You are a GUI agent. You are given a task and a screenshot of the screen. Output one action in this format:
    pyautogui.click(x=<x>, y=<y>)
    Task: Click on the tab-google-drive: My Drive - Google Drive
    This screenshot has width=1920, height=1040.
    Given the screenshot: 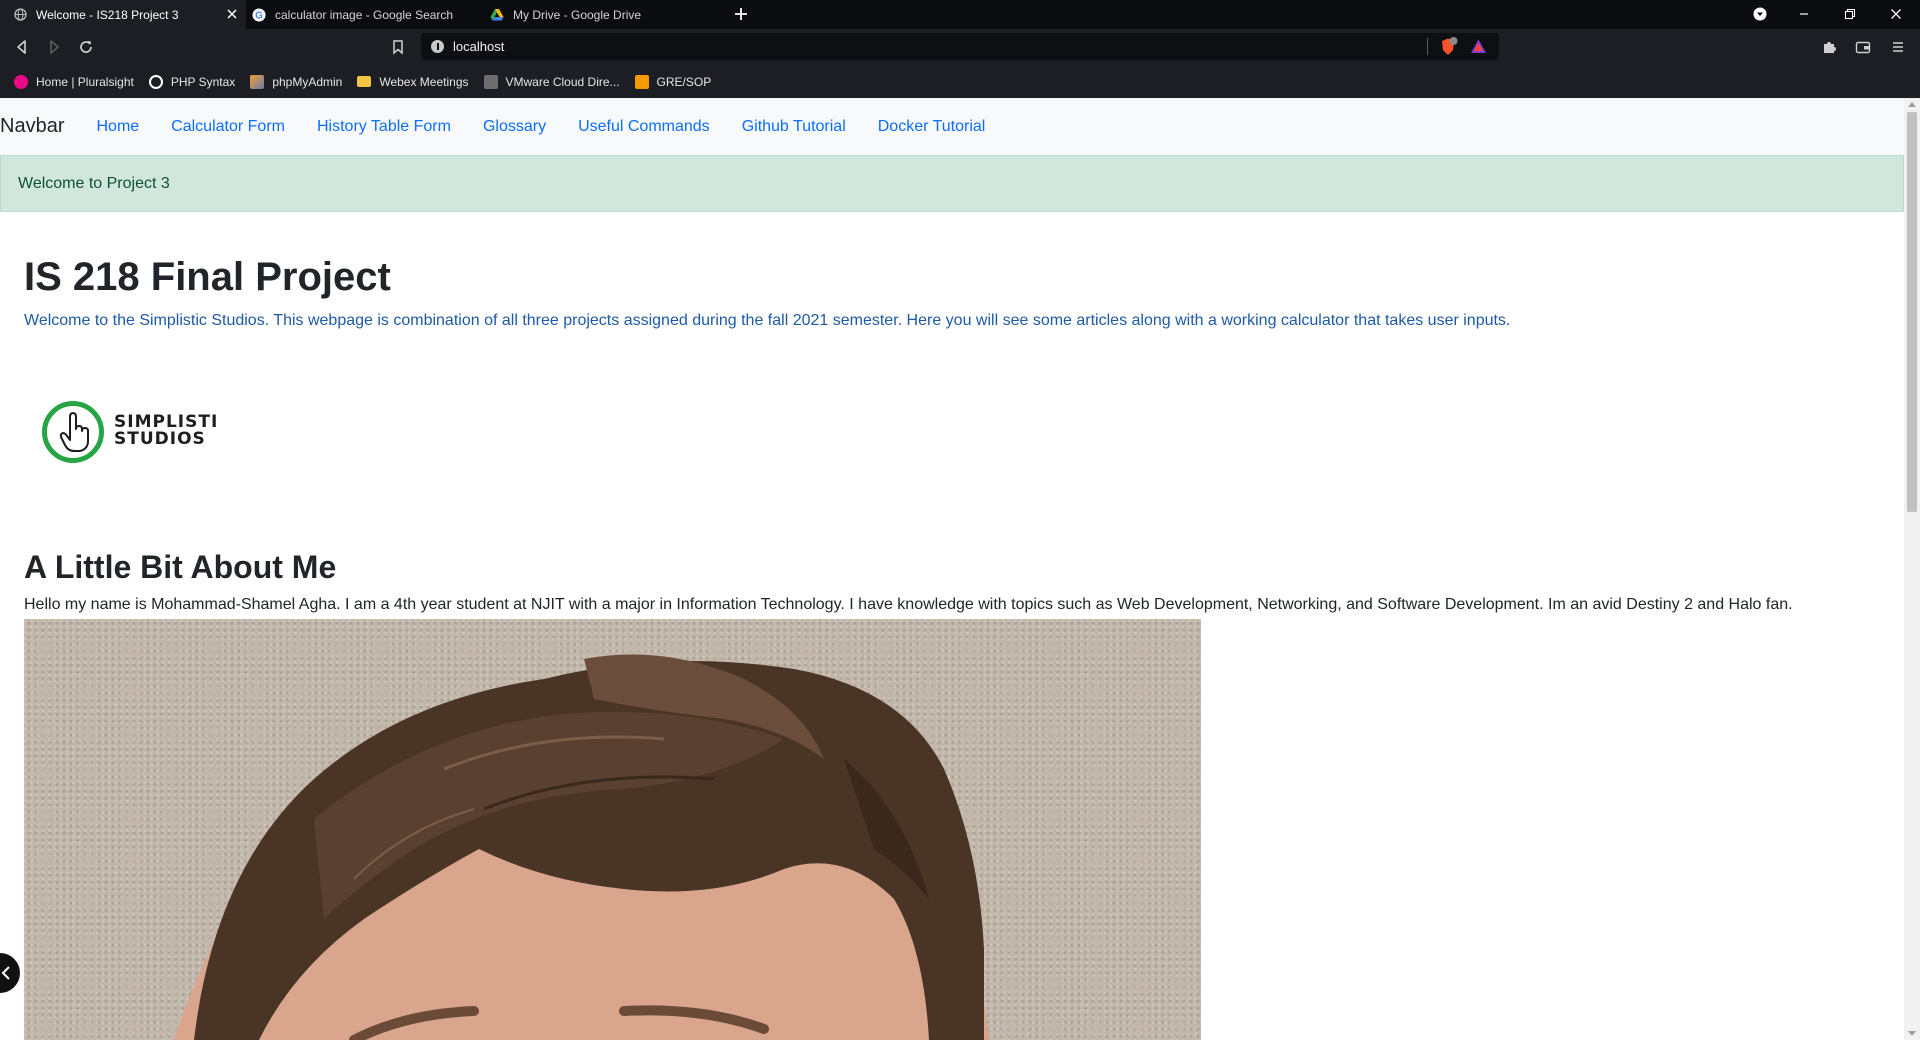 What is the action you would take?
    pyautogui.click(x=602, y=14)
    